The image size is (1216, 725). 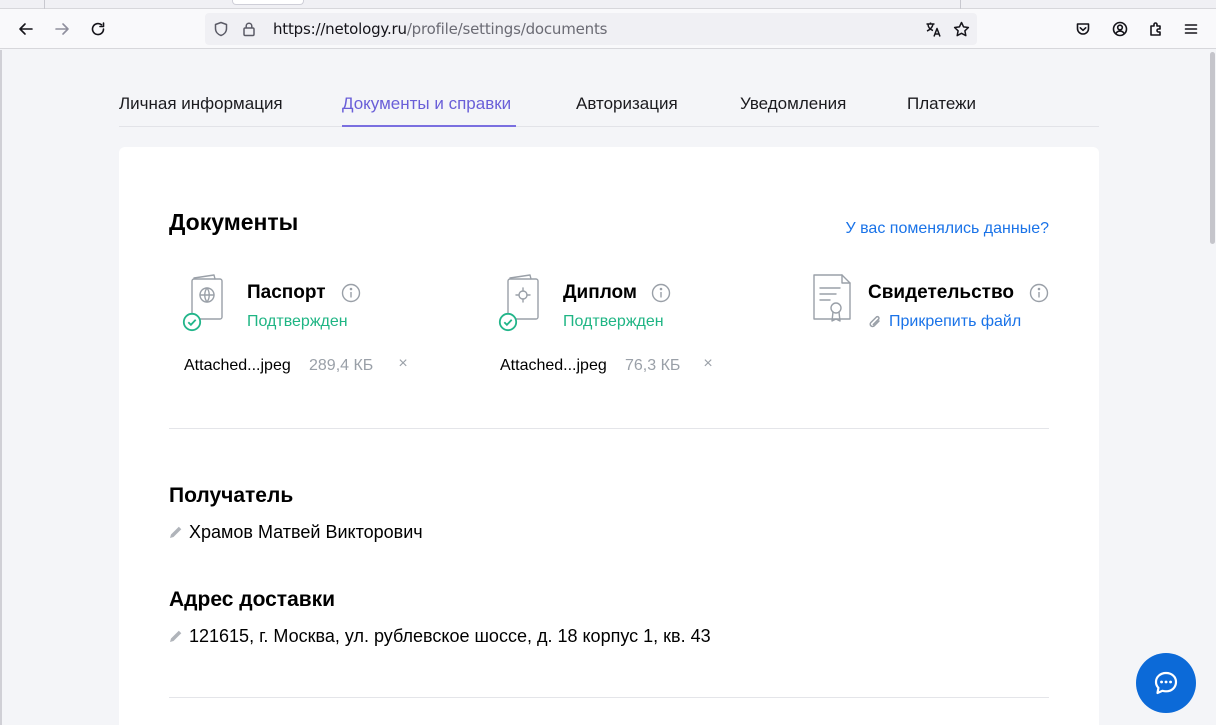 What do you see at coordinates (237, 366) in the screenshot?
I see `passport-file-name: Attached...jpeg` at bounding box center [237, 366].